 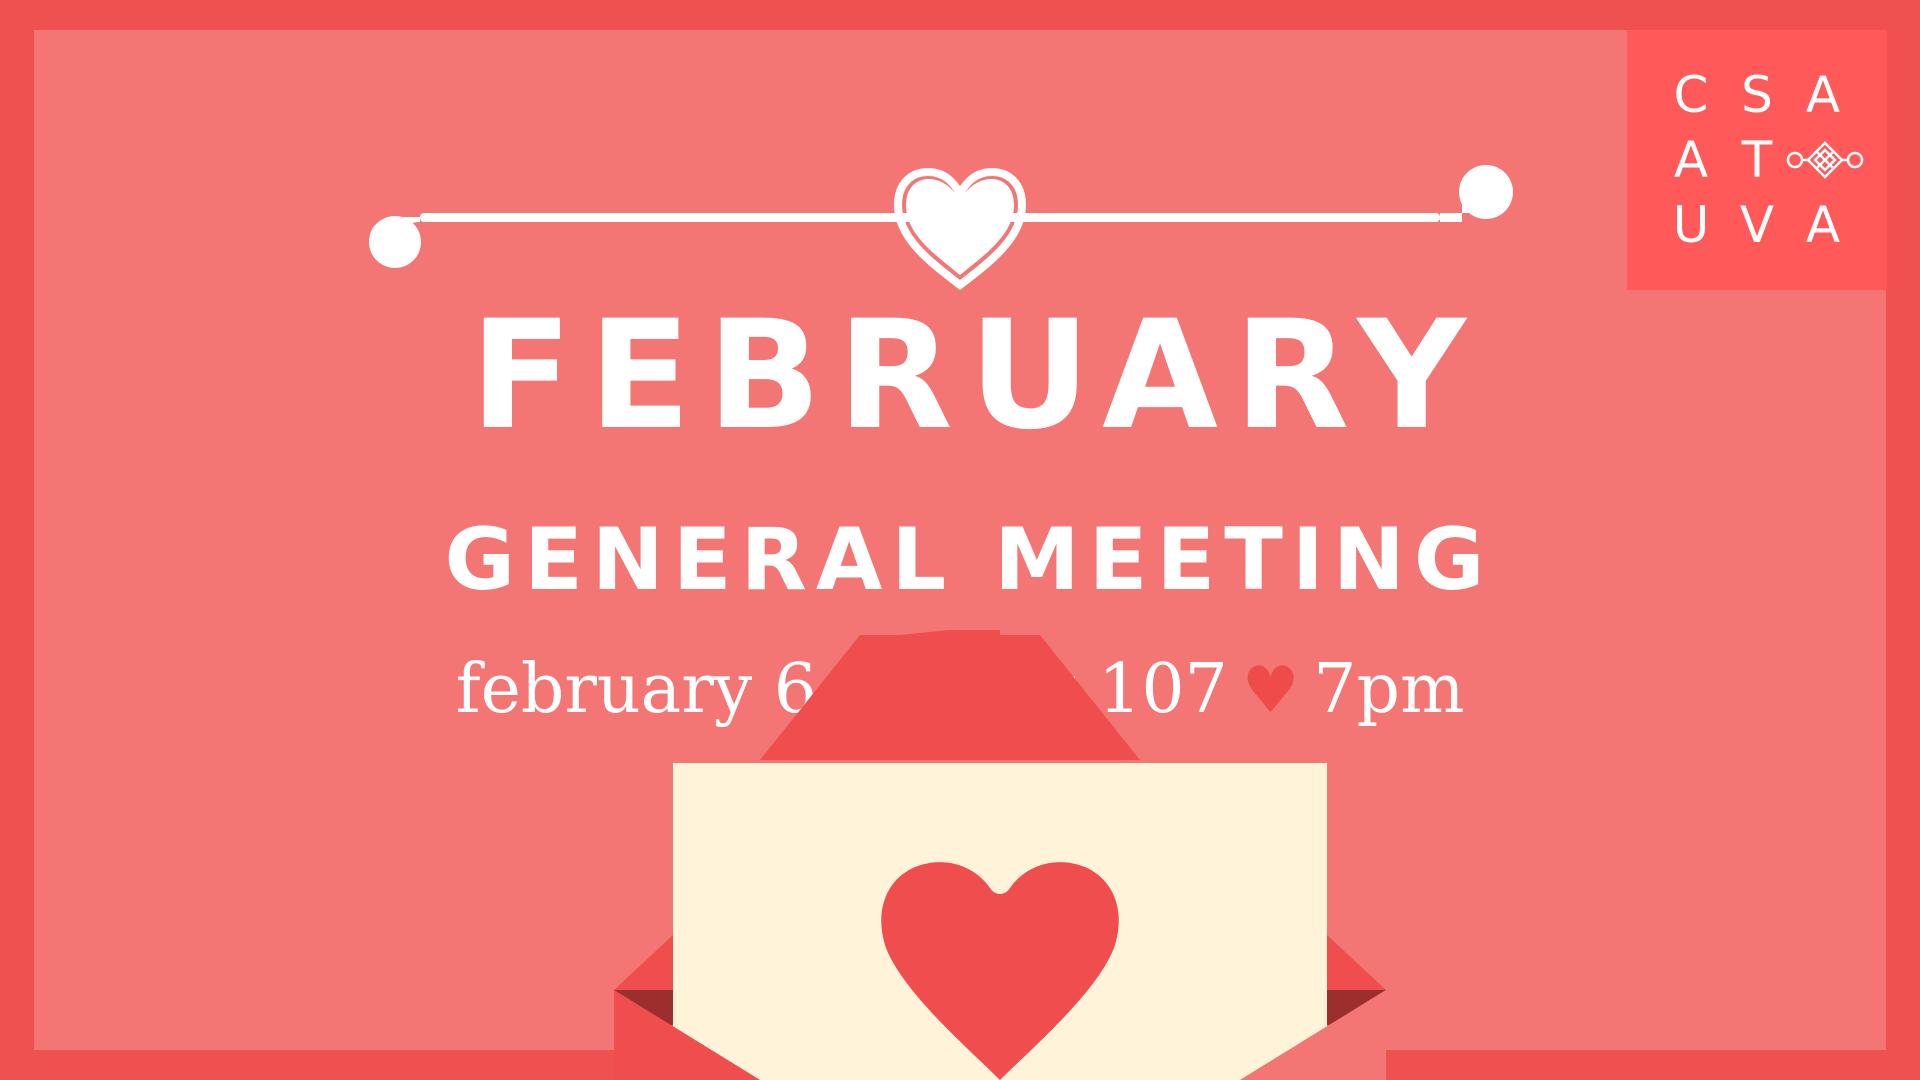 I want to click on title-month: FEBRUARY, so click(x=976, y=376).